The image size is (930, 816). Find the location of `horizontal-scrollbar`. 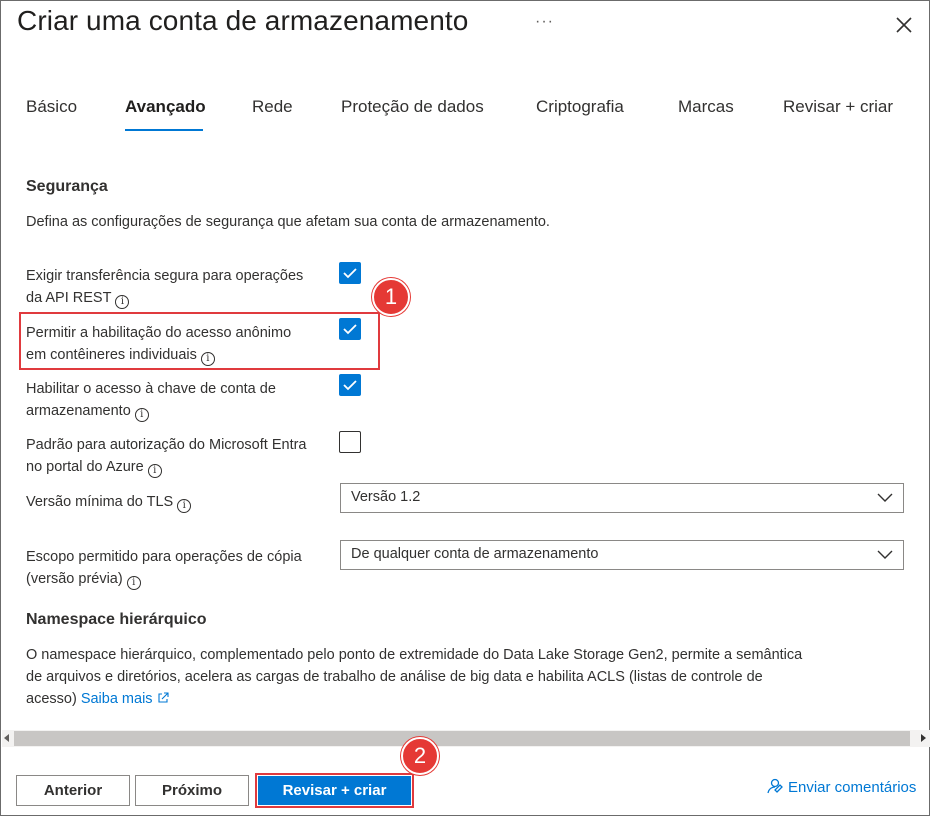

horizontal-scrollbar is located at coordinates (466, 738).